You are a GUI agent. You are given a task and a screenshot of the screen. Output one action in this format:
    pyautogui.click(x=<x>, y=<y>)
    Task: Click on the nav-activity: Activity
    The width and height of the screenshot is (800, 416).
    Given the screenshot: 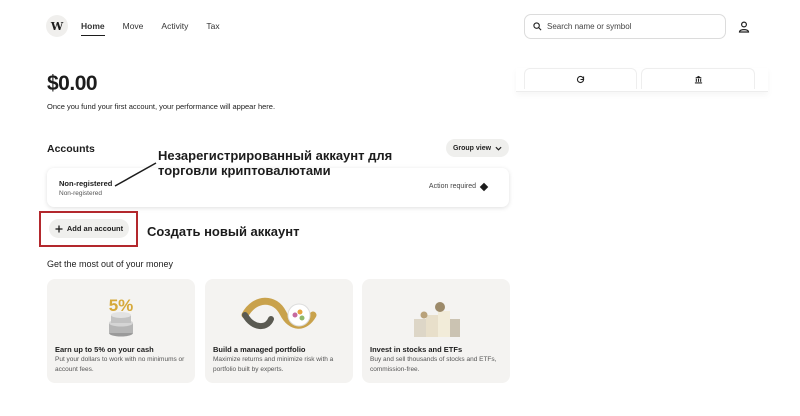 What is the action you would take?
    pyautogui.click(x=174, y=28)
    